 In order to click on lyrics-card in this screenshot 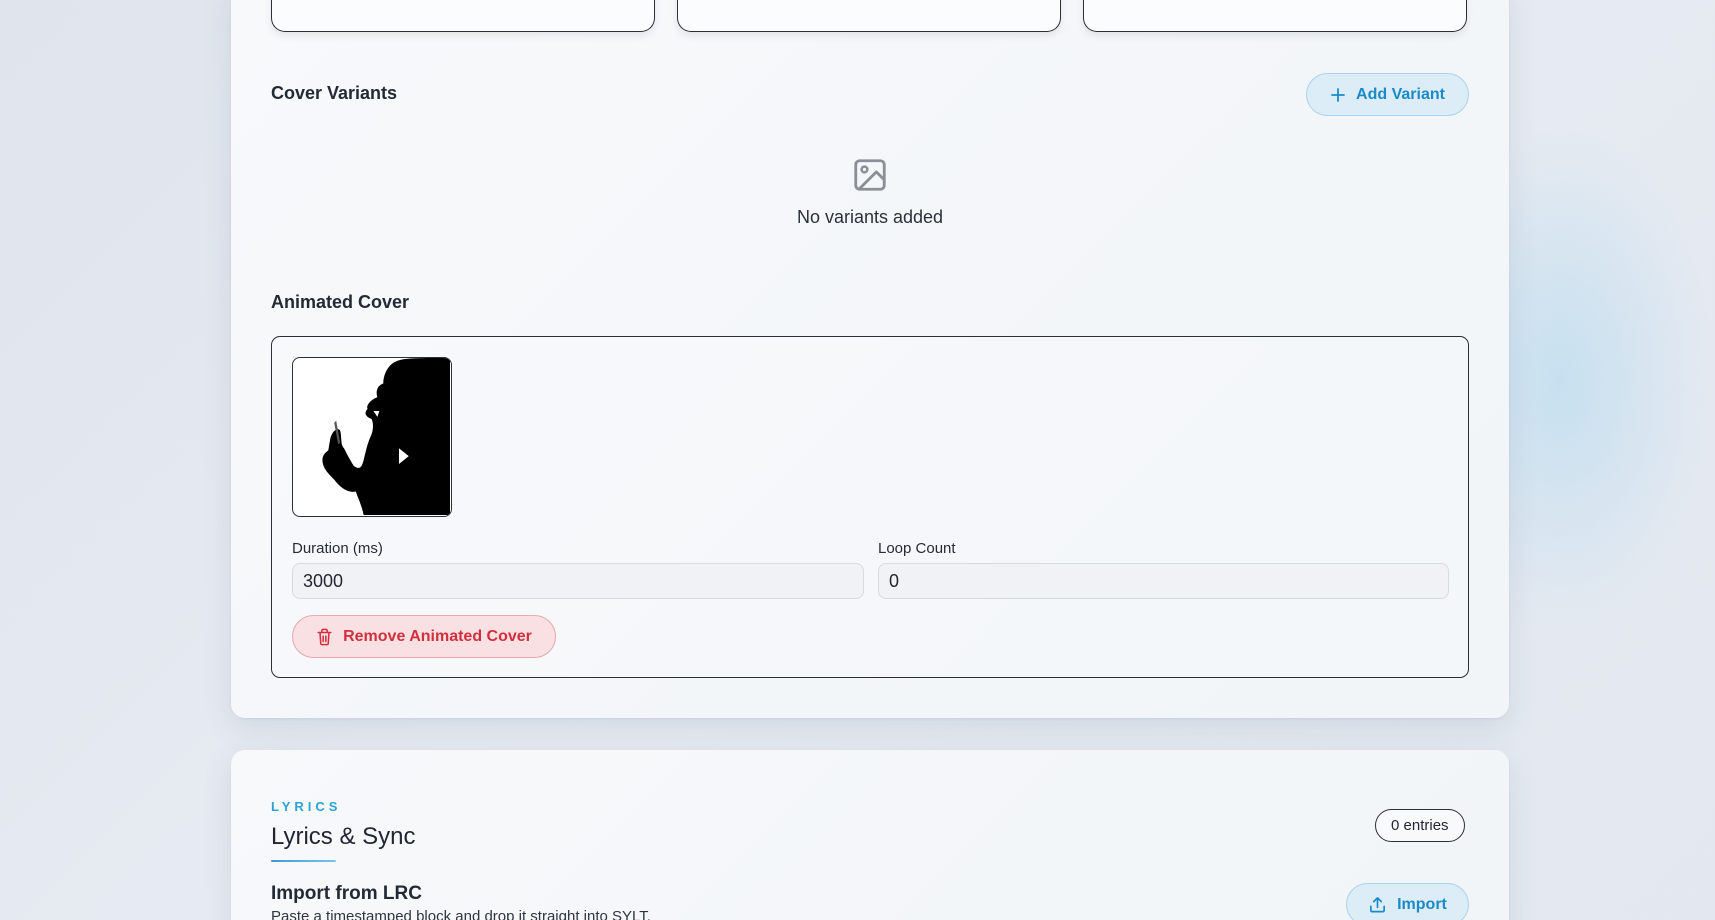, I will do `click(870, 835)`.